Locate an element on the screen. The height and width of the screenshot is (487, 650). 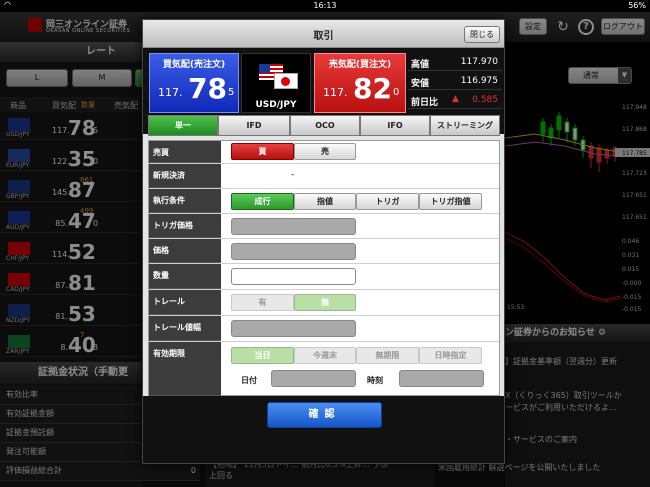
price-label: 価格 is located at coordinates (185, 251).